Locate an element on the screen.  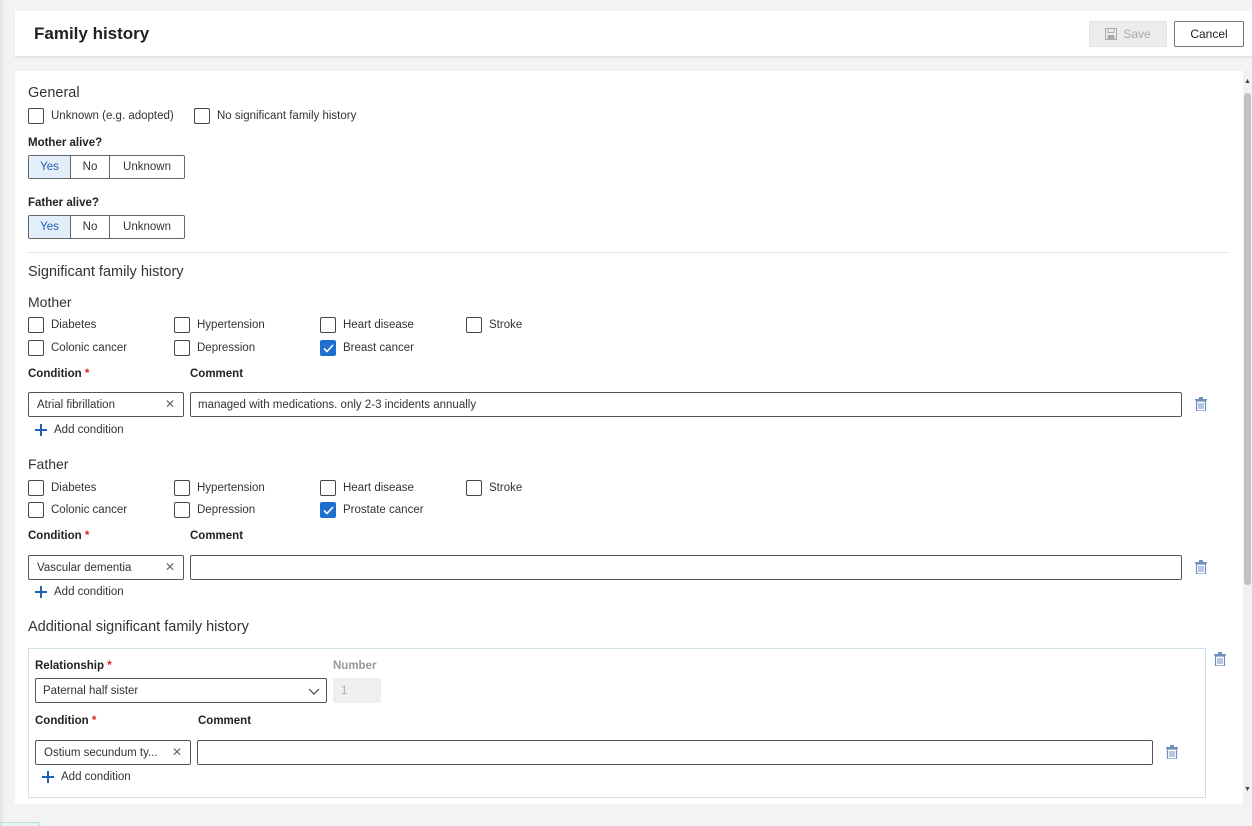
no-significant-history-checkbox: No significant family history is located at coordinates (275, 116).